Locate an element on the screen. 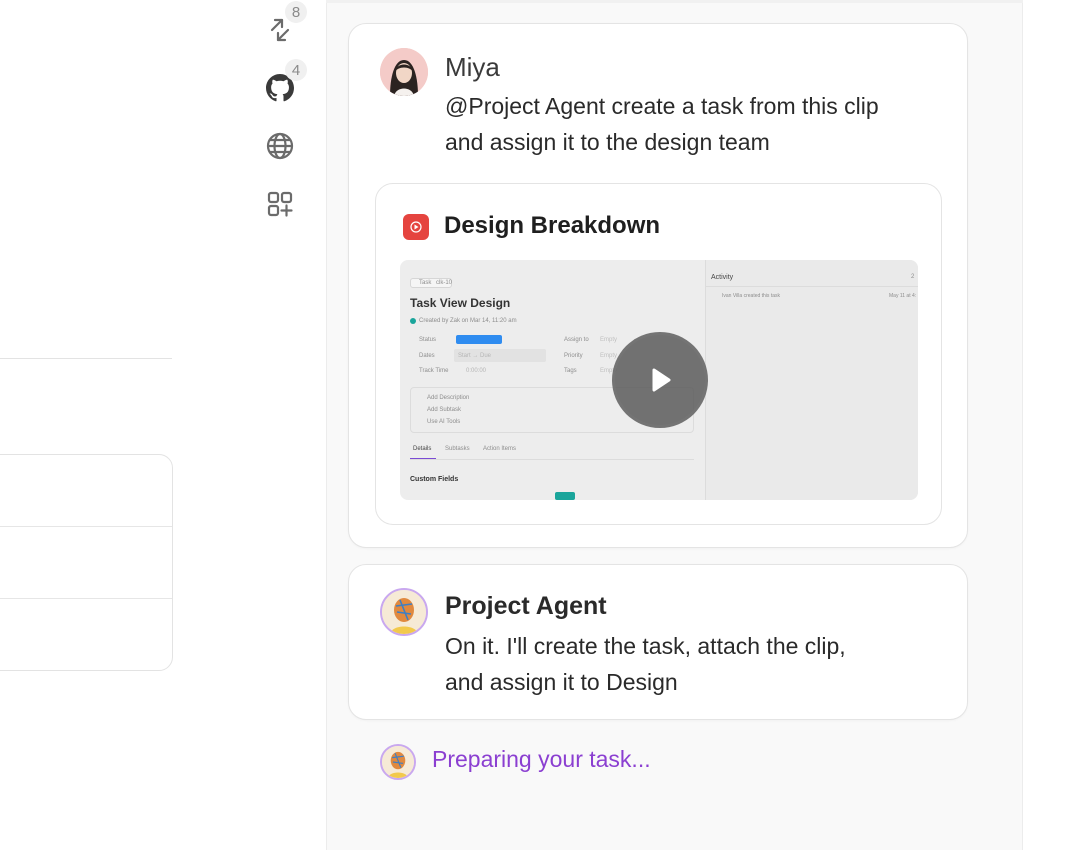 Image resolution: width=1082 pixels, height=850 pixels. user-author-name: Miya is located at coordinates (472, 67).